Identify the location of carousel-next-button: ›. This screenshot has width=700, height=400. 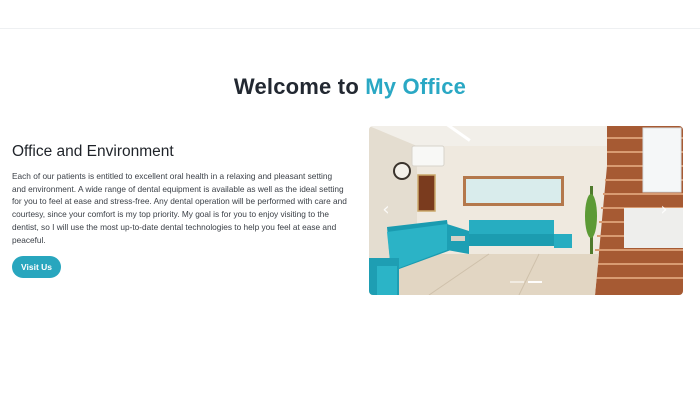
(664, 210).